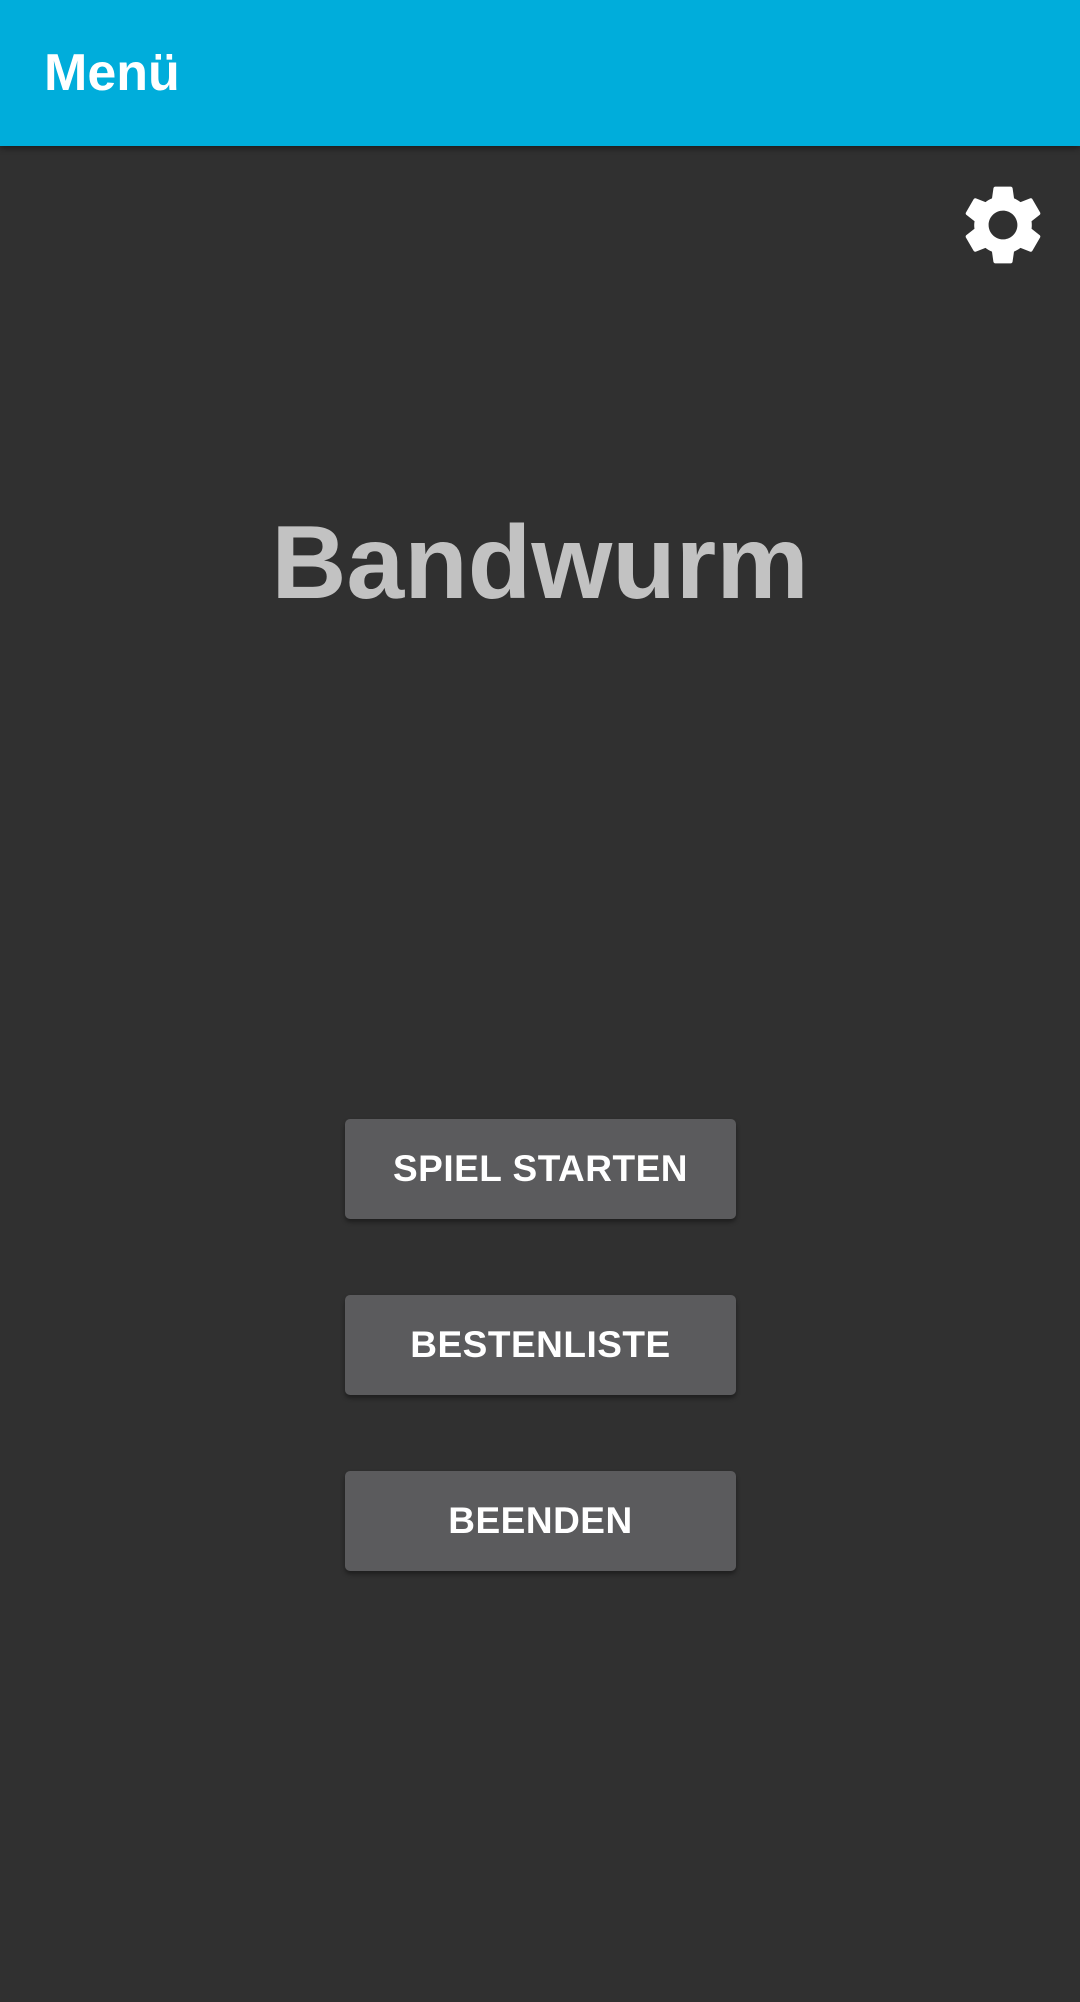 The width and height of the screenshot is (1080, 2002). Describe the element at coordinates (540, 562) in the screenshot. I see `game-title: Bandwurm` at that location.